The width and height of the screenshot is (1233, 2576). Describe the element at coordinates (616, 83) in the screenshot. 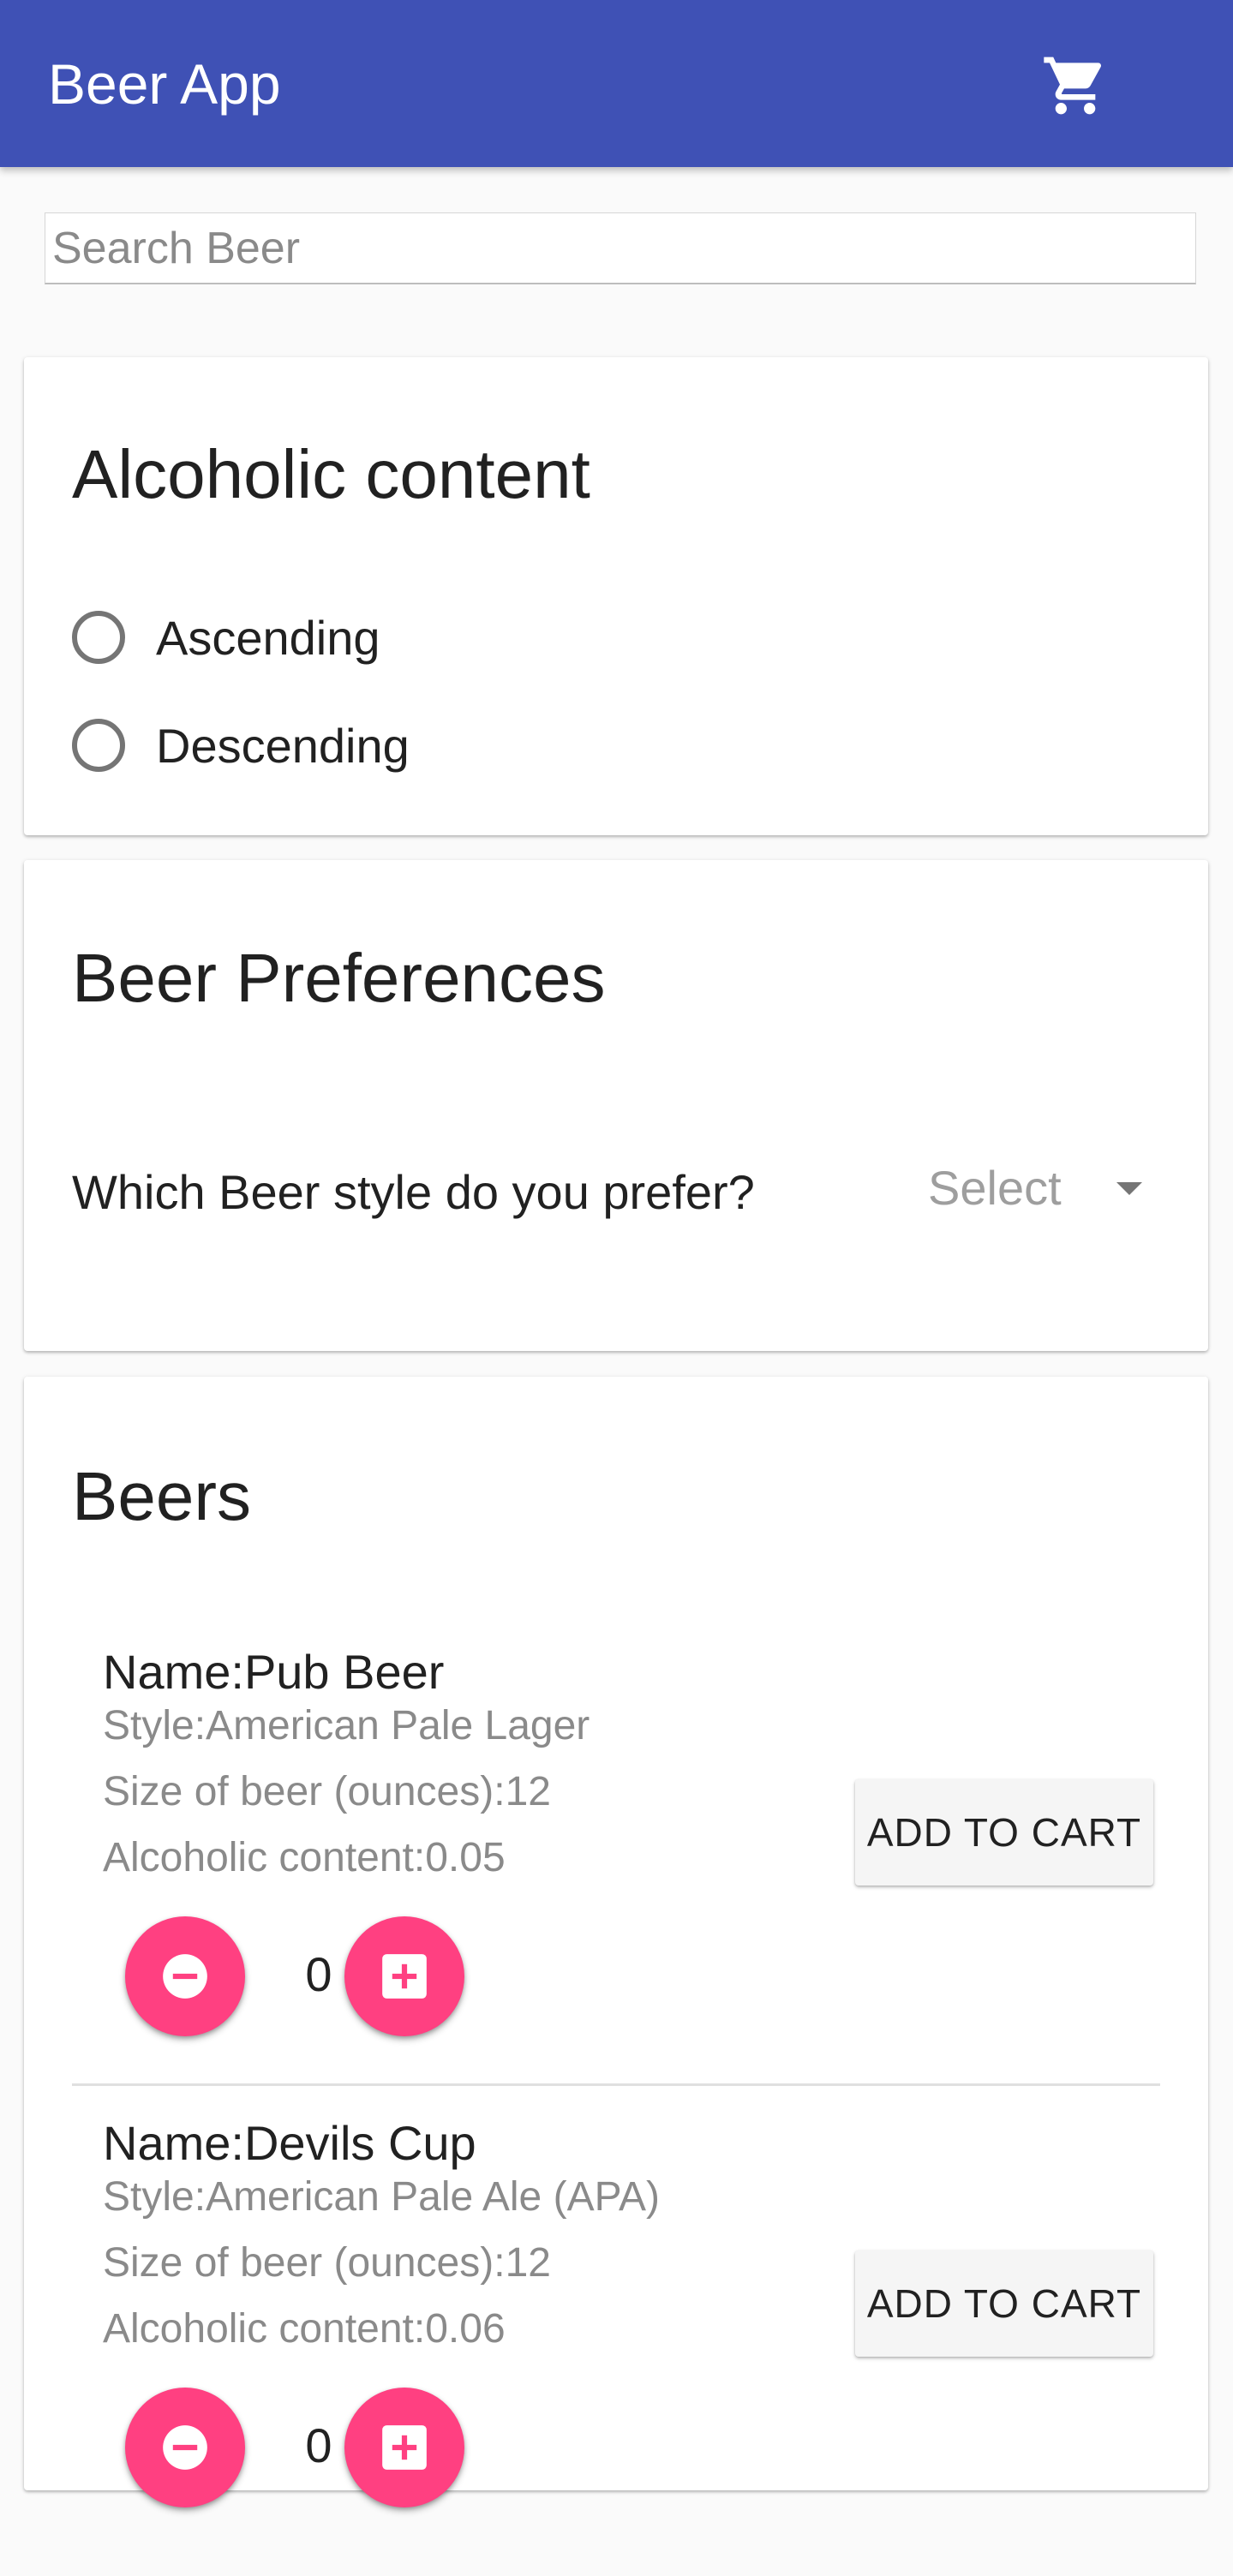

I see `app-bar: Beer App` at that location.